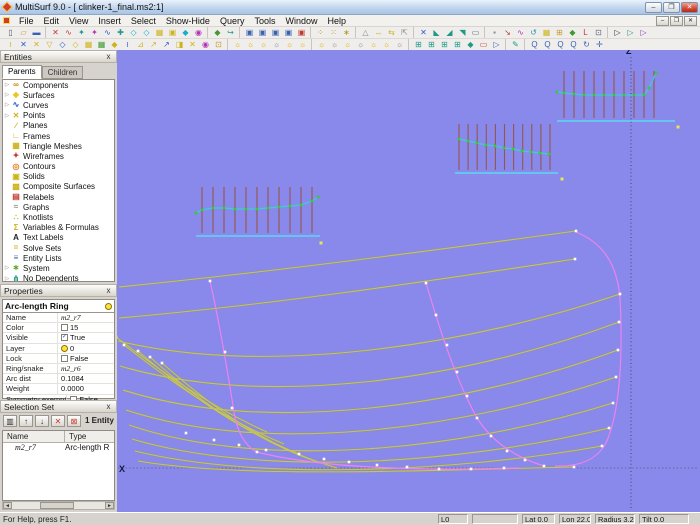 This screenshot has height=525, width=700. I want to click on ring-tool-6-button: ◇, so click(75, 44).